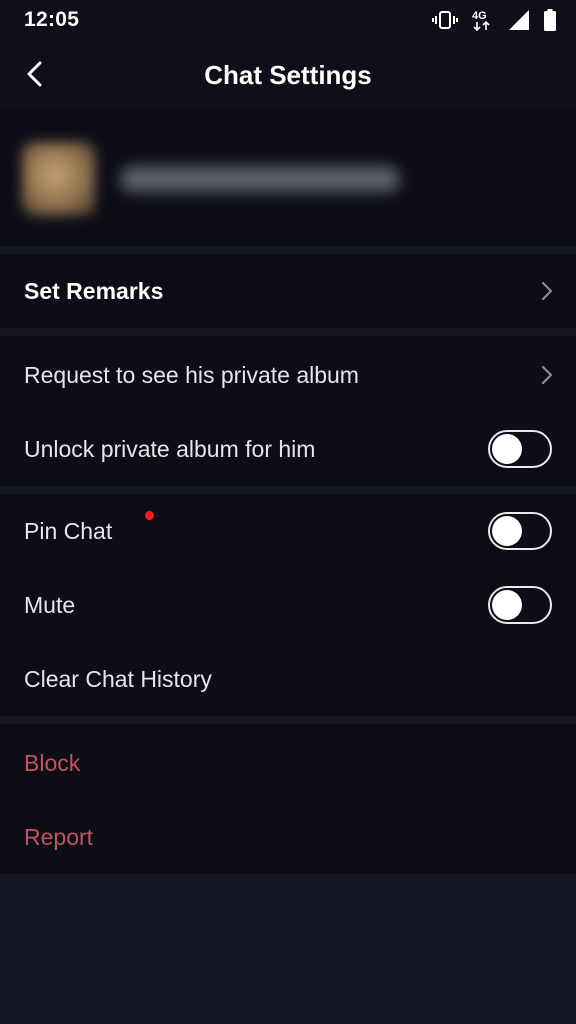 The width and height of the screenshot is (576, 1024). What do you see at coordinates (68, 531) in the screenshot?
I see `pin-chat-label: Pin Chat` at bounding box center [68, 531].